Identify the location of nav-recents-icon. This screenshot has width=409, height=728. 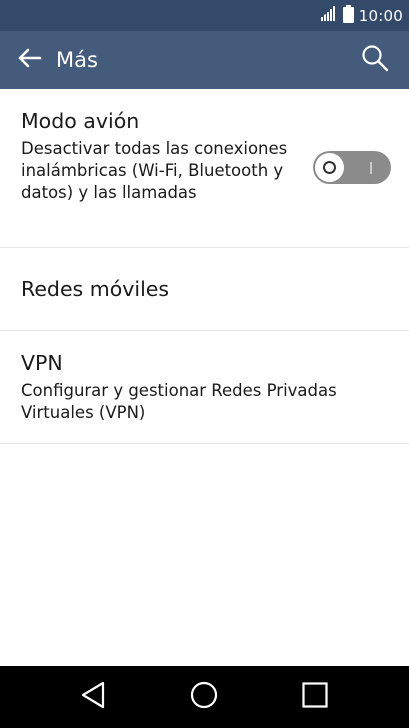
(315, 697).